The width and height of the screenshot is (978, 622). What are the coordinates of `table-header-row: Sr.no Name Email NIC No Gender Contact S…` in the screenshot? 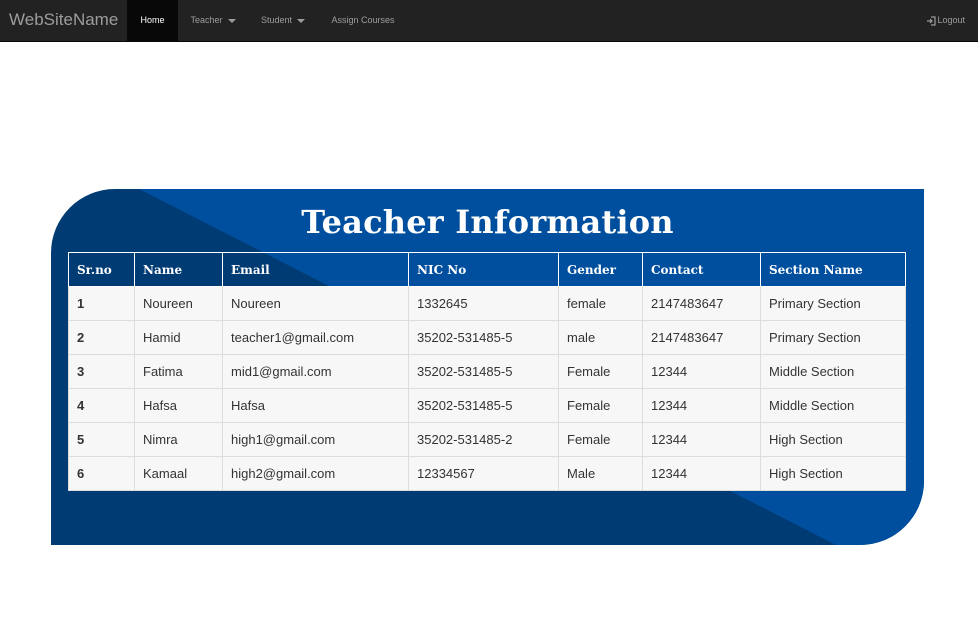 It's located at (487, 269).